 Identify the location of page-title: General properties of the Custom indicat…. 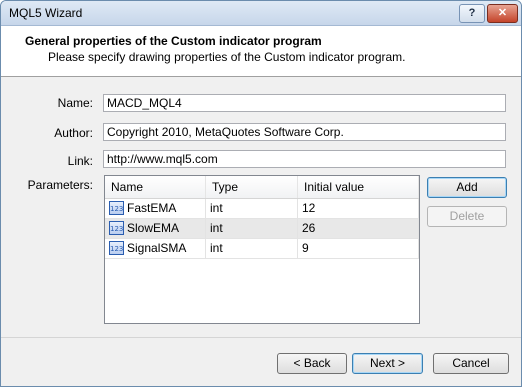
(173, 41).